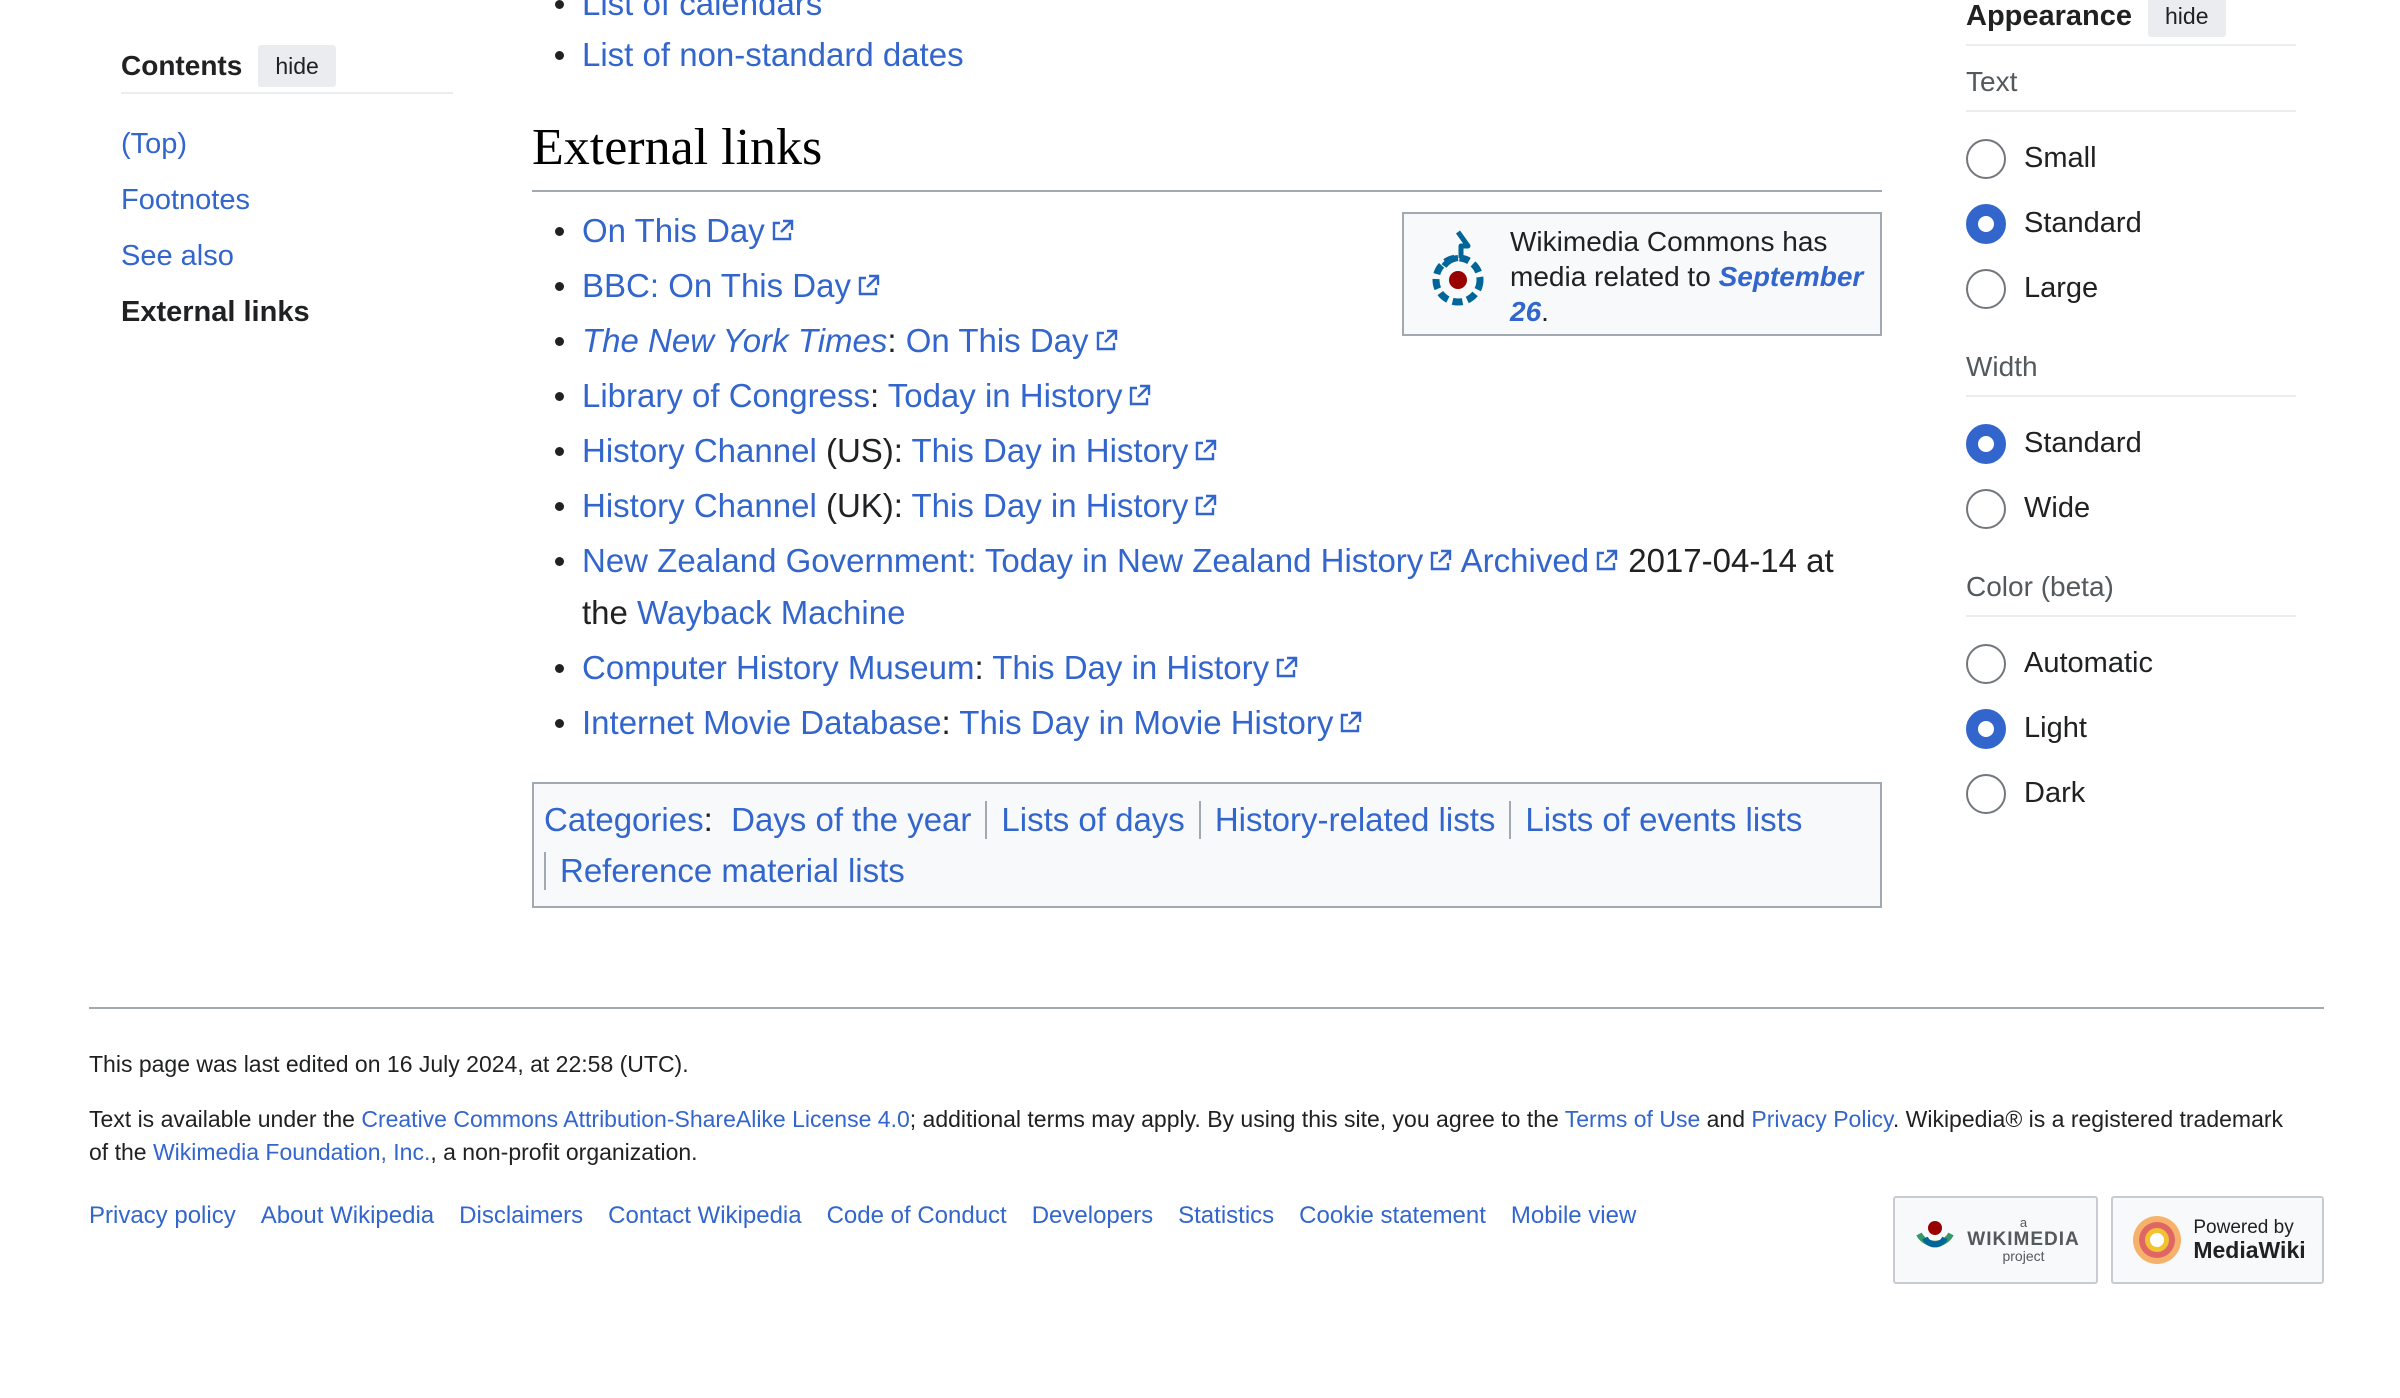 This screenshot has width=2400, height=1398. Describe the element at coordinates (1392, 1216) in the screenshot. I see `footer-cookie-statement-link: Cookie statement` at that location.